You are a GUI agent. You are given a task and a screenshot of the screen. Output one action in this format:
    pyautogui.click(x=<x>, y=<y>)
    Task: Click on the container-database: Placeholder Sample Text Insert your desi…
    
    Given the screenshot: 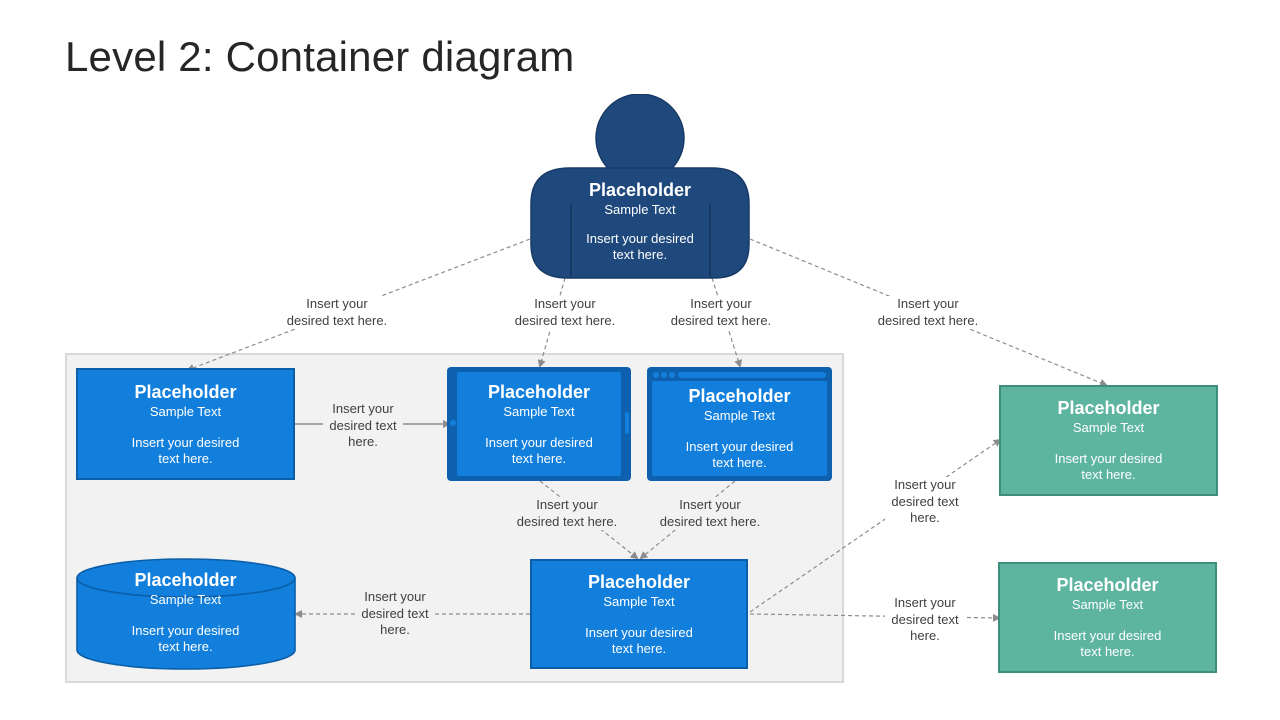 What is the action you would take?
    pyautogui.click(x=185, y=612)
    